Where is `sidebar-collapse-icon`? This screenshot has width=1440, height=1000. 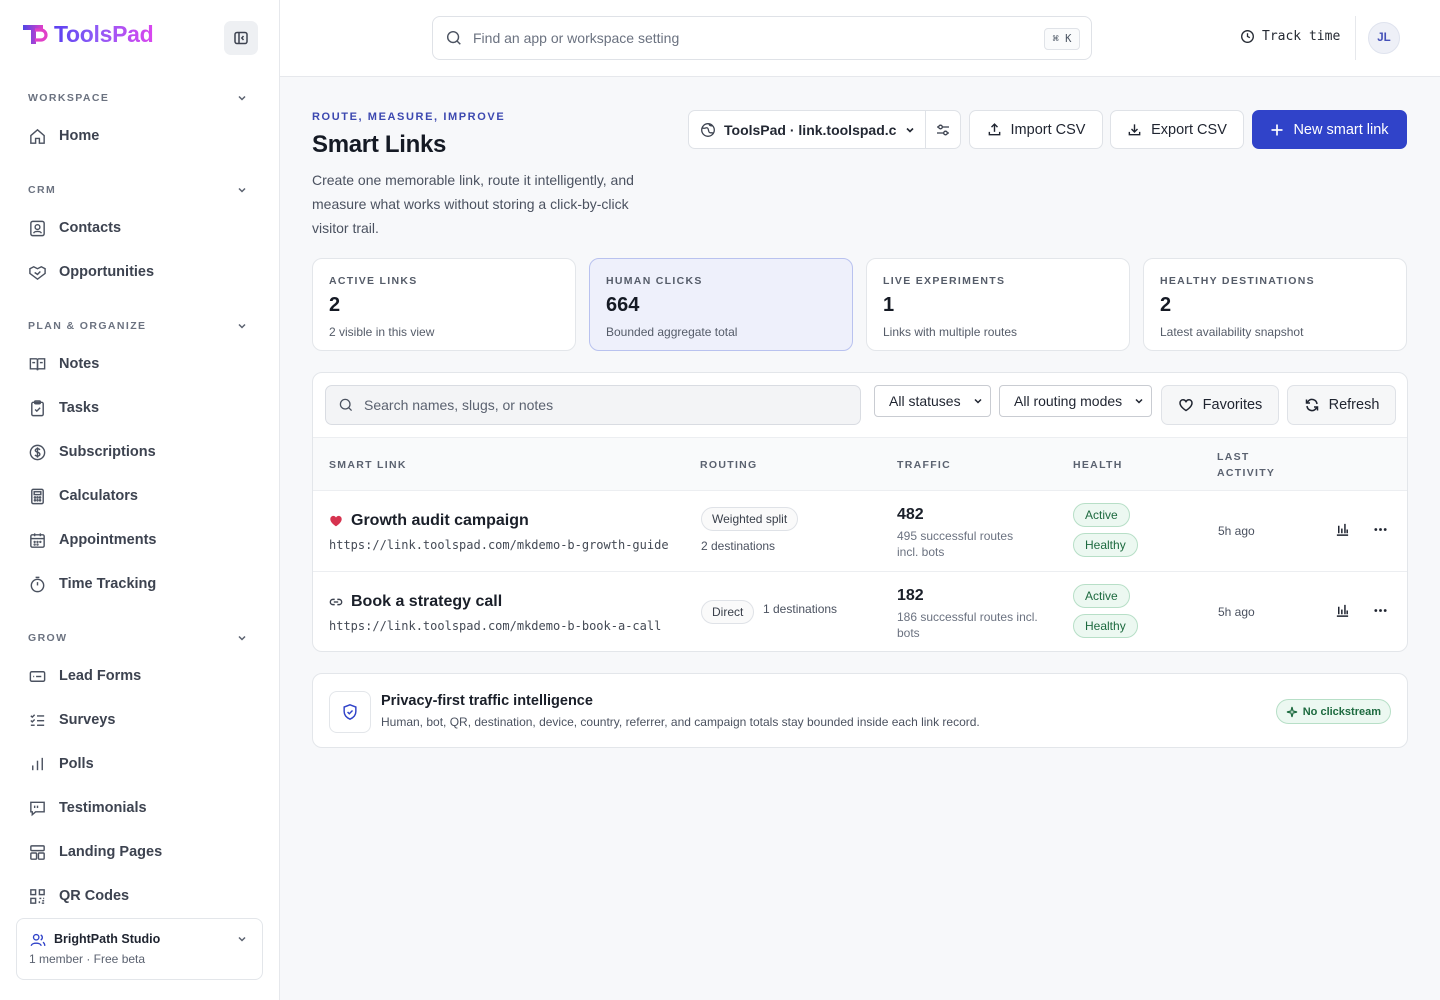 sidebar-collapse-icon is located at coordinates (241, 38).